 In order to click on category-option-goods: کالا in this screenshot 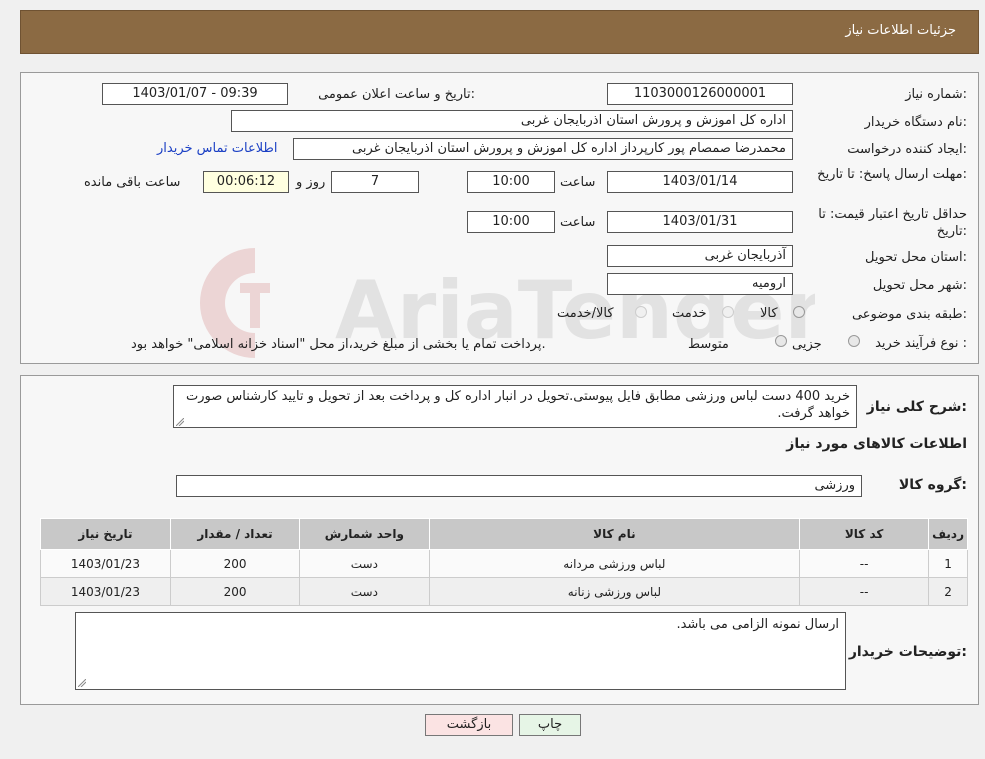, I will do `click(769, 313)`.